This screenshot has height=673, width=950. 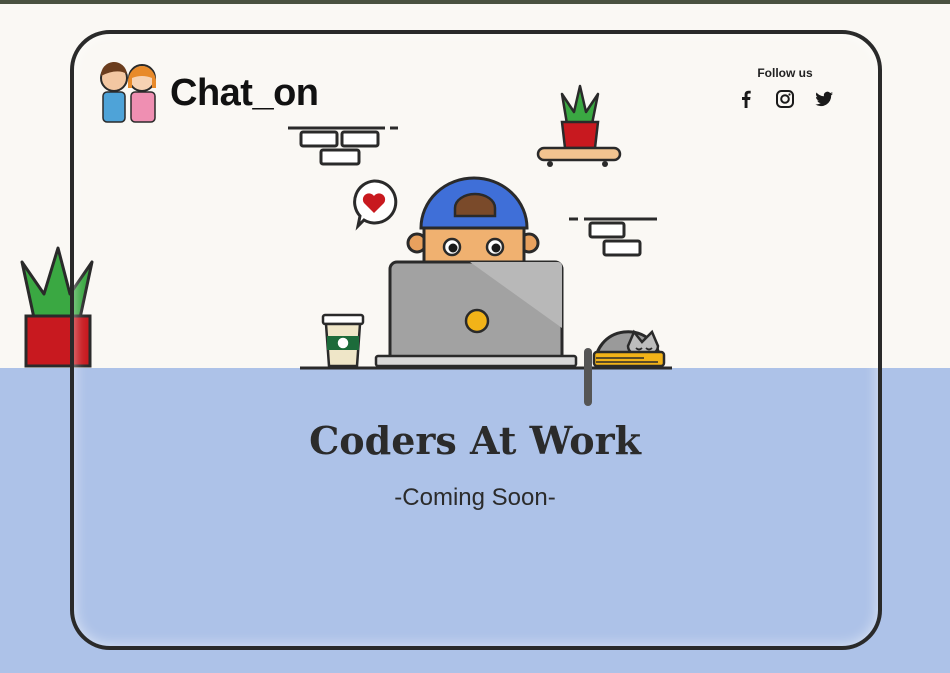 I want to click on page-title: Coders At Work, so click(x=475, y=440).